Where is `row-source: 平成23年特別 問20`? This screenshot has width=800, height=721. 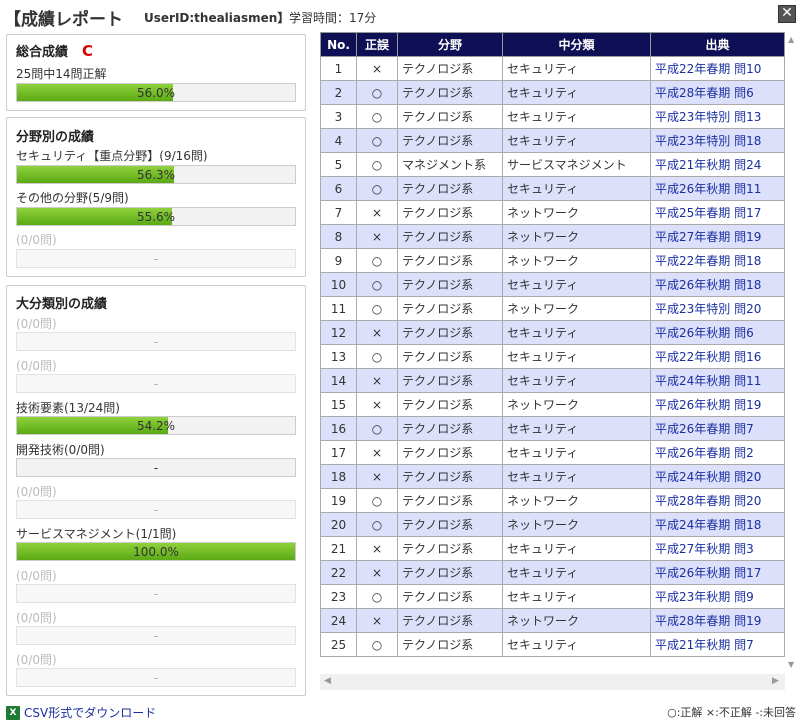 row-source: 平成23年特別 問20 is located at coordinates (717, 308).